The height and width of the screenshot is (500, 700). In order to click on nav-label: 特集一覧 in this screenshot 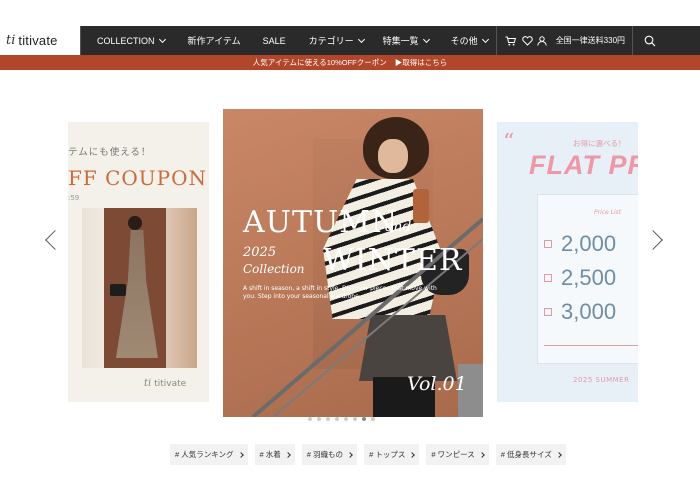, I will do `click(400, 41)`.